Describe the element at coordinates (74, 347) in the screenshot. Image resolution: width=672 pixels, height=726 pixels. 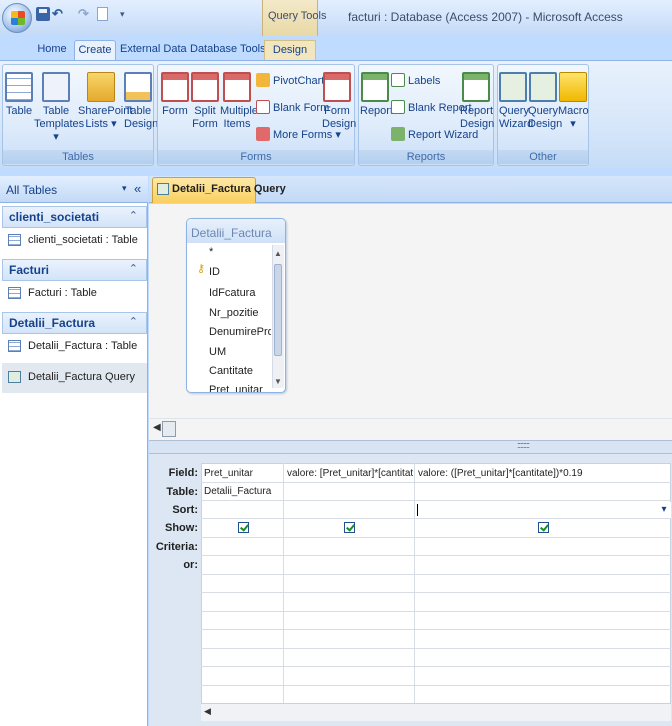
I see `nav-item-detalii-factura-table: Detalii_Factura : Table` at that location.